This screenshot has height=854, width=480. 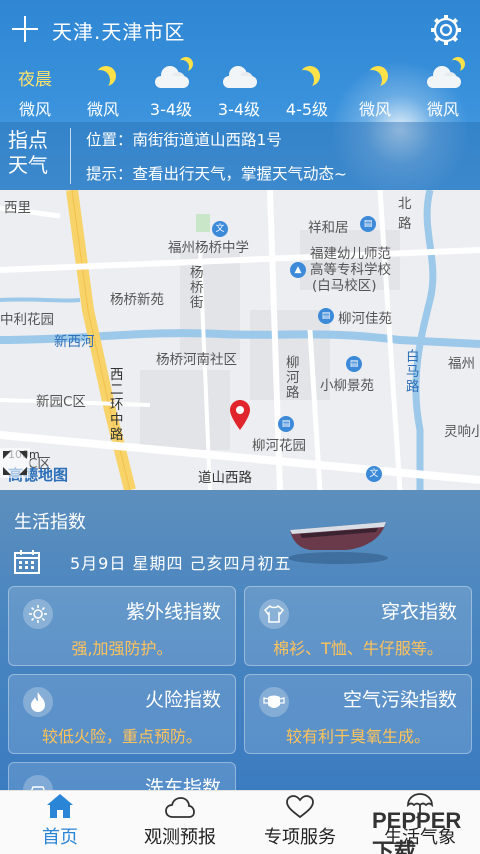 What do you see at coordinates (274, 614) in the screenshot?
I see `shirt-icon` at bounding box center [274, 614].